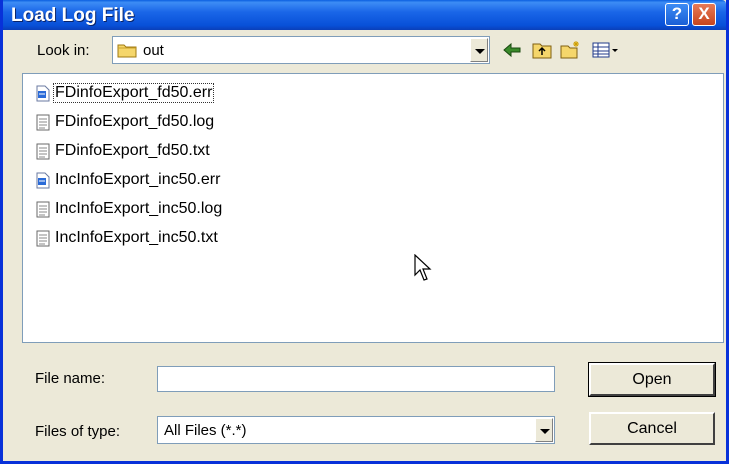 The image size is (729, 464). What do you see at coordinates (153, 50) in the screenshot?
I see `look-in-value: out` at bounding box center [153, 50].